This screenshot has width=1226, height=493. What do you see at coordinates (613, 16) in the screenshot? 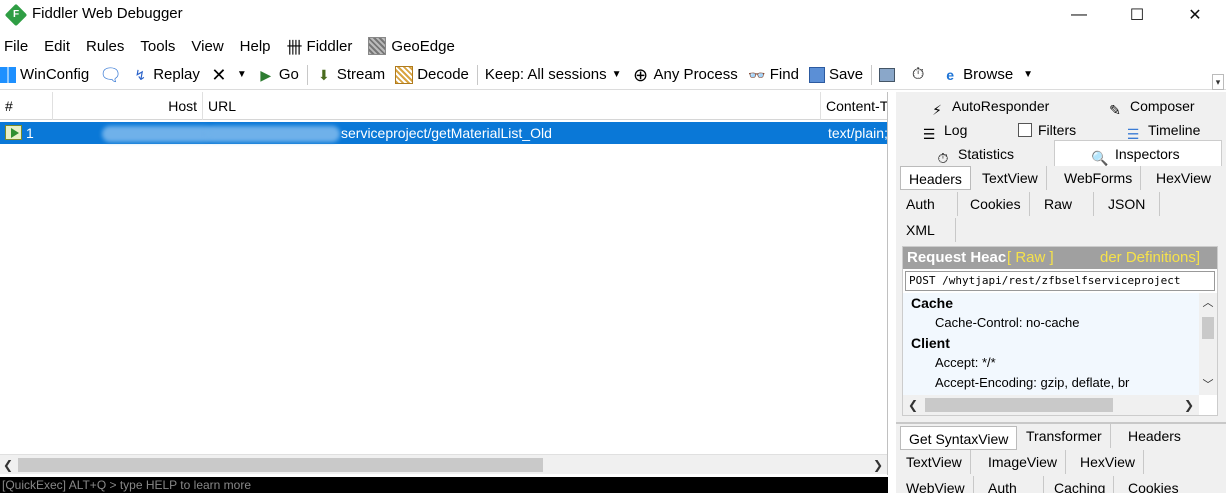
I see `title-bar: F Fiddler Web Debugger — ☐ ✕` at bounding box center [613, 16].